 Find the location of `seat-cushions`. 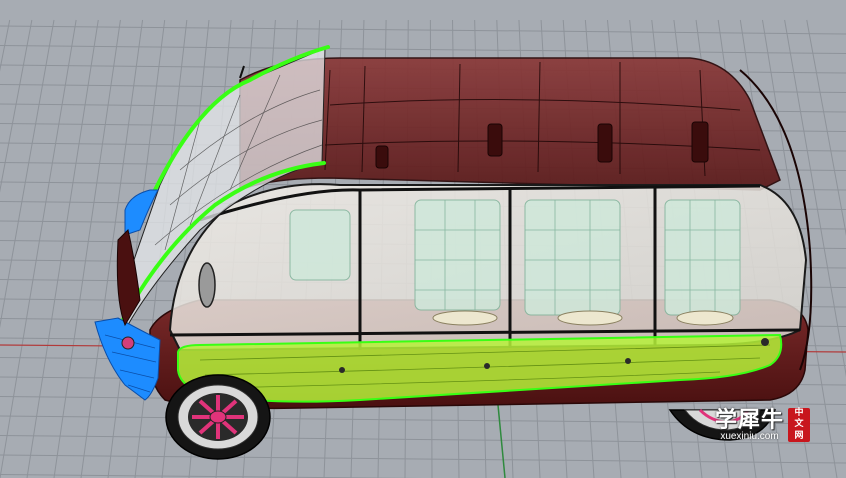

seat-cushions is located at coordinates (583, 318).